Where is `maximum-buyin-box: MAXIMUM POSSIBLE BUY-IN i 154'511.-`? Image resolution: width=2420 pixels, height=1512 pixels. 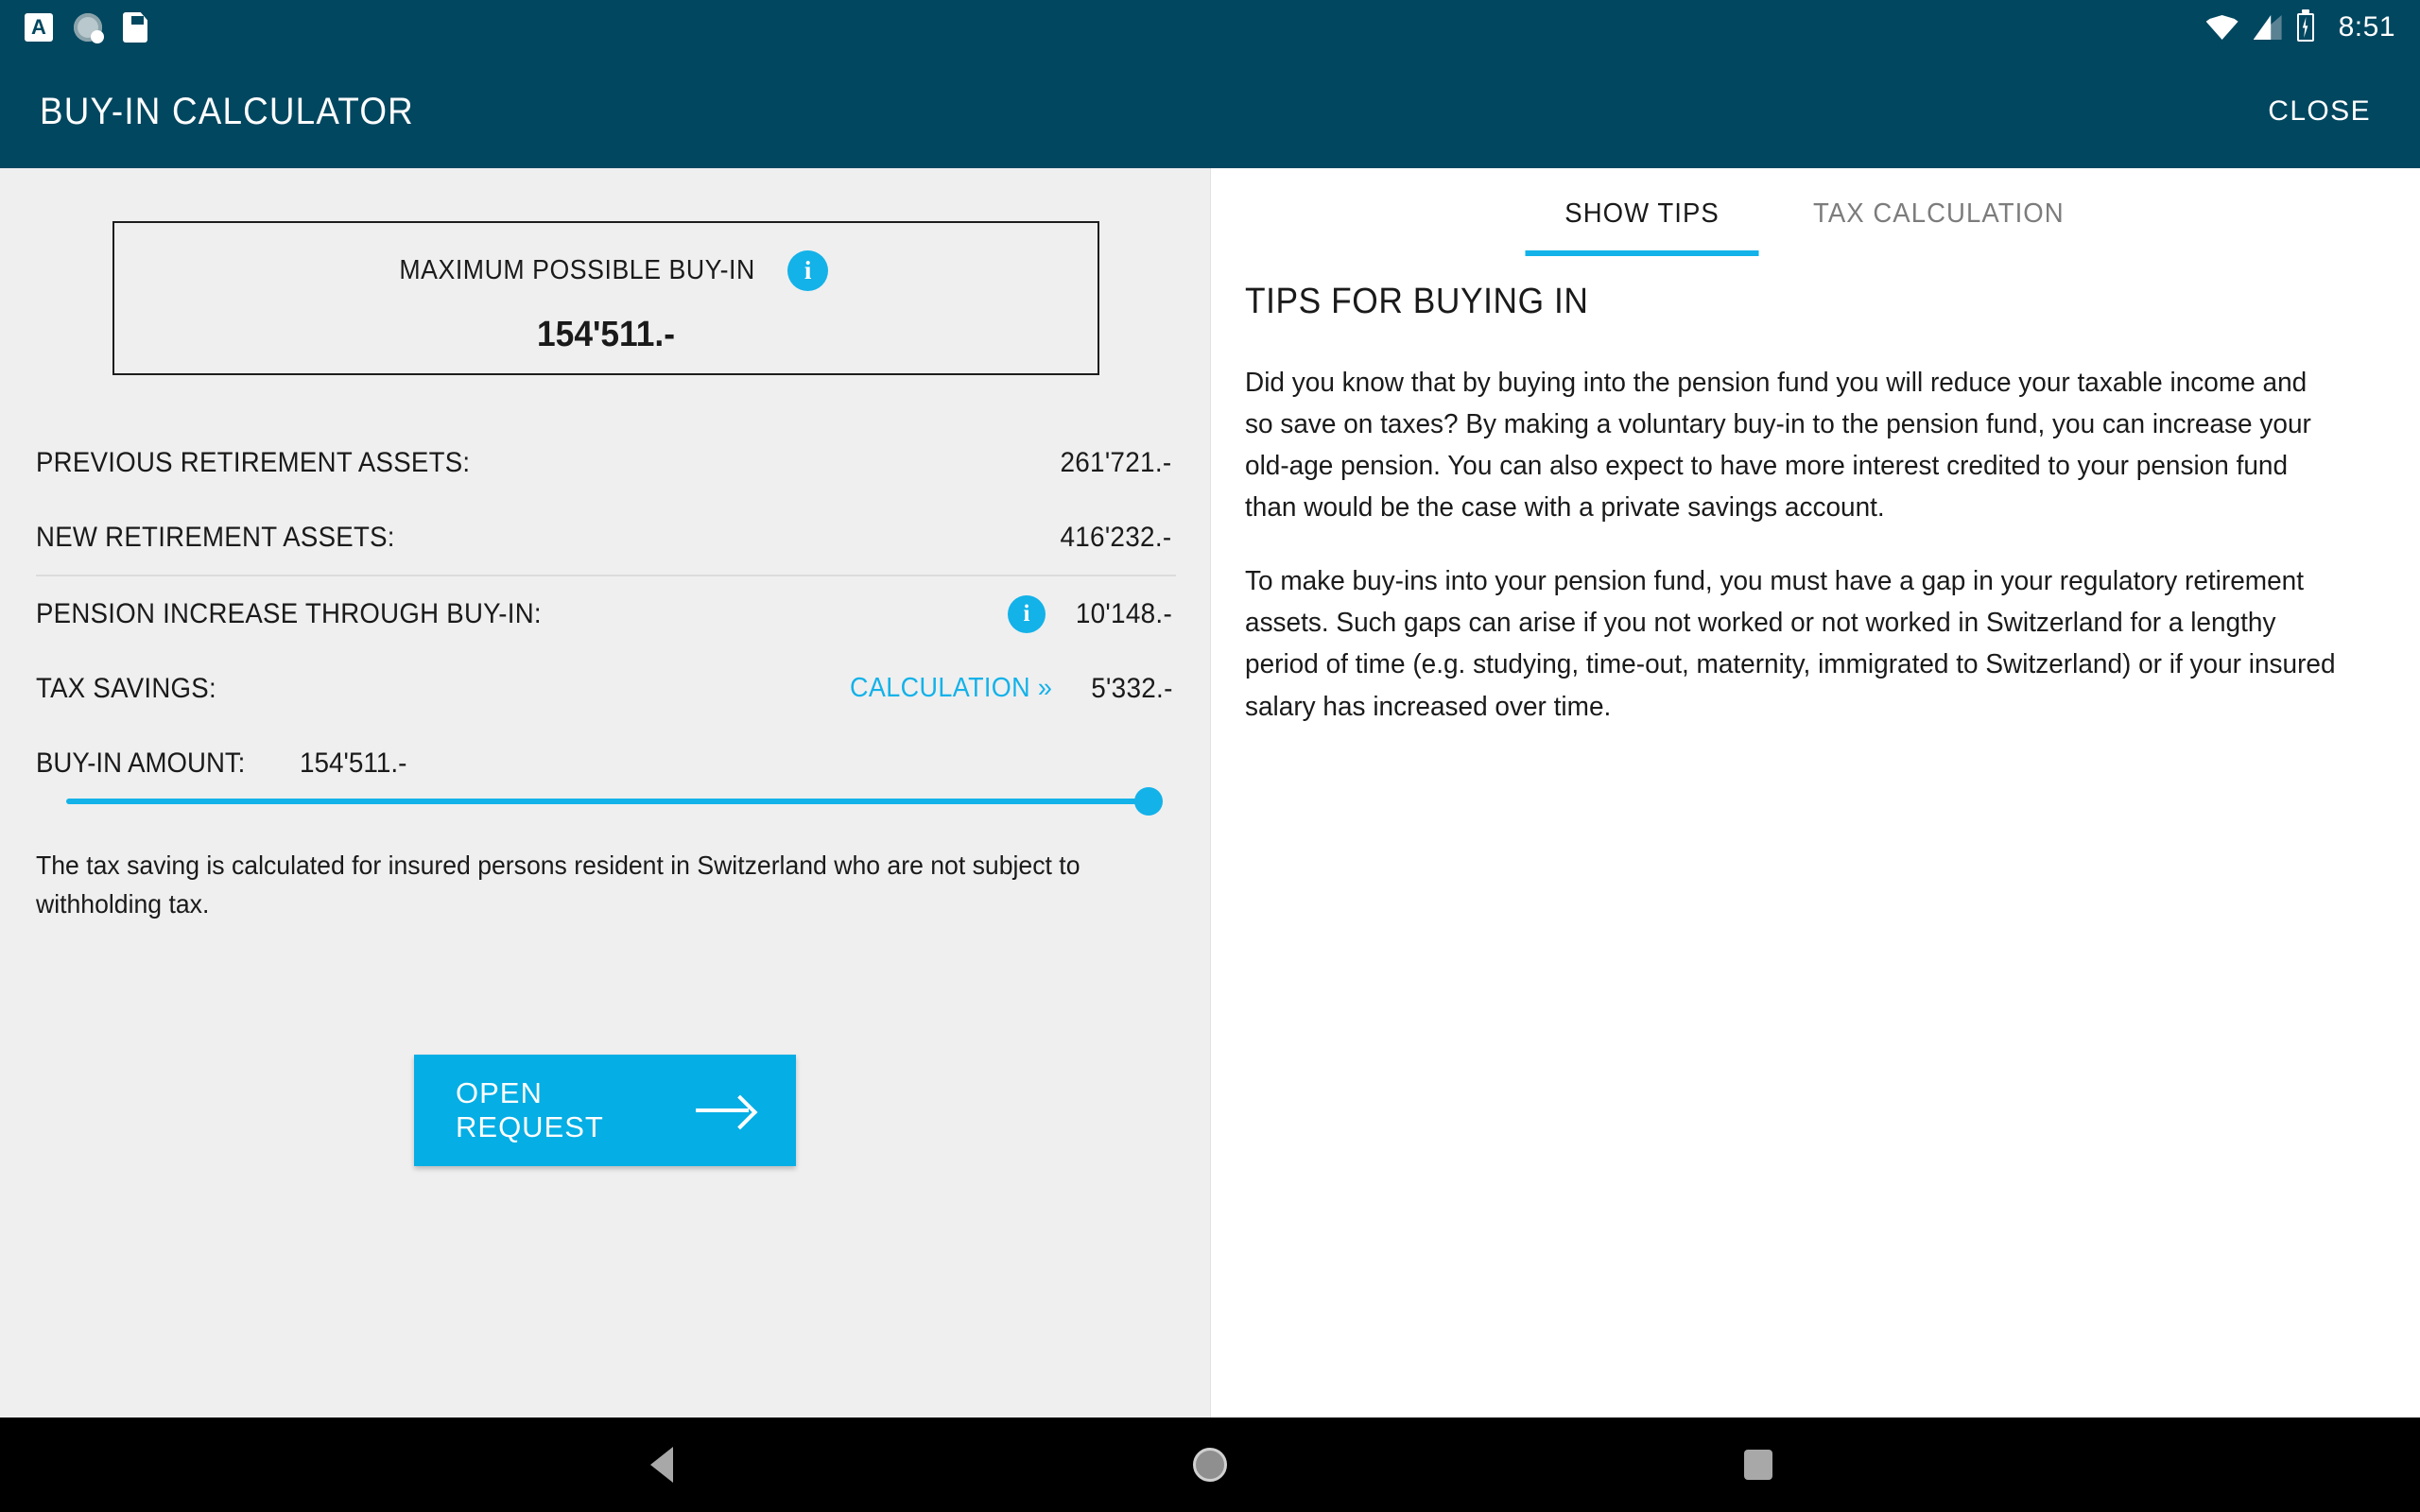 maximum-buyin-box: MAXIMUM POSSIBLE BUY-IN i 154'511.- is located at coordinates (605, 298).